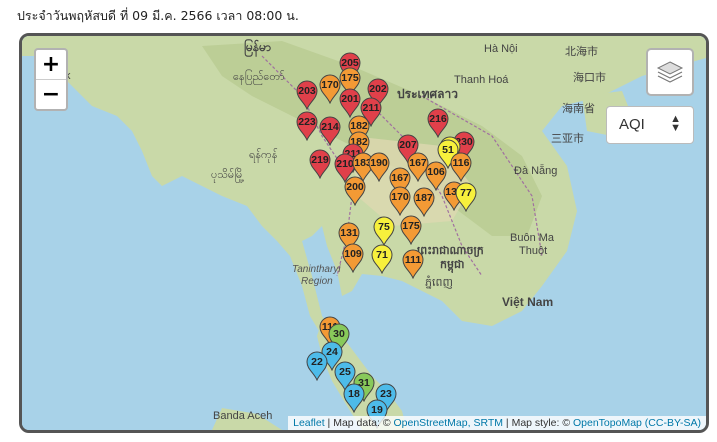 This screenshot has width=717, height=442. Describe the element at coordinates (359, 423) in the screenshot. I see `attribution-text: | Map data: ©` at that location.